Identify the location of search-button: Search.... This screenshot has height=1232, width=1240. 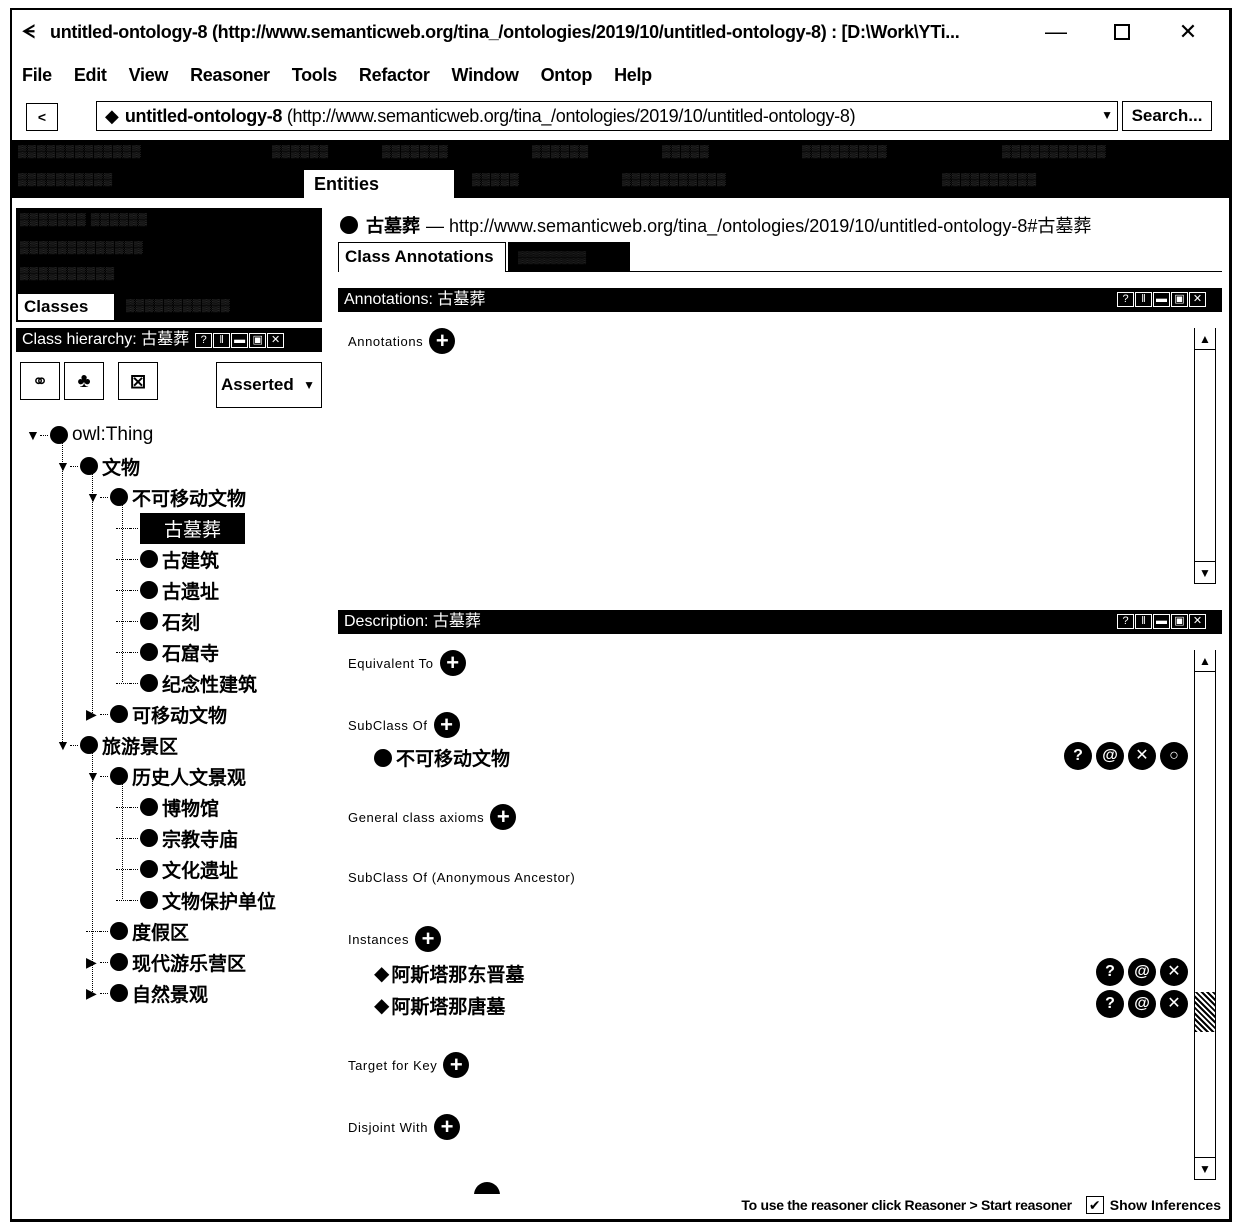
(1167, 116).